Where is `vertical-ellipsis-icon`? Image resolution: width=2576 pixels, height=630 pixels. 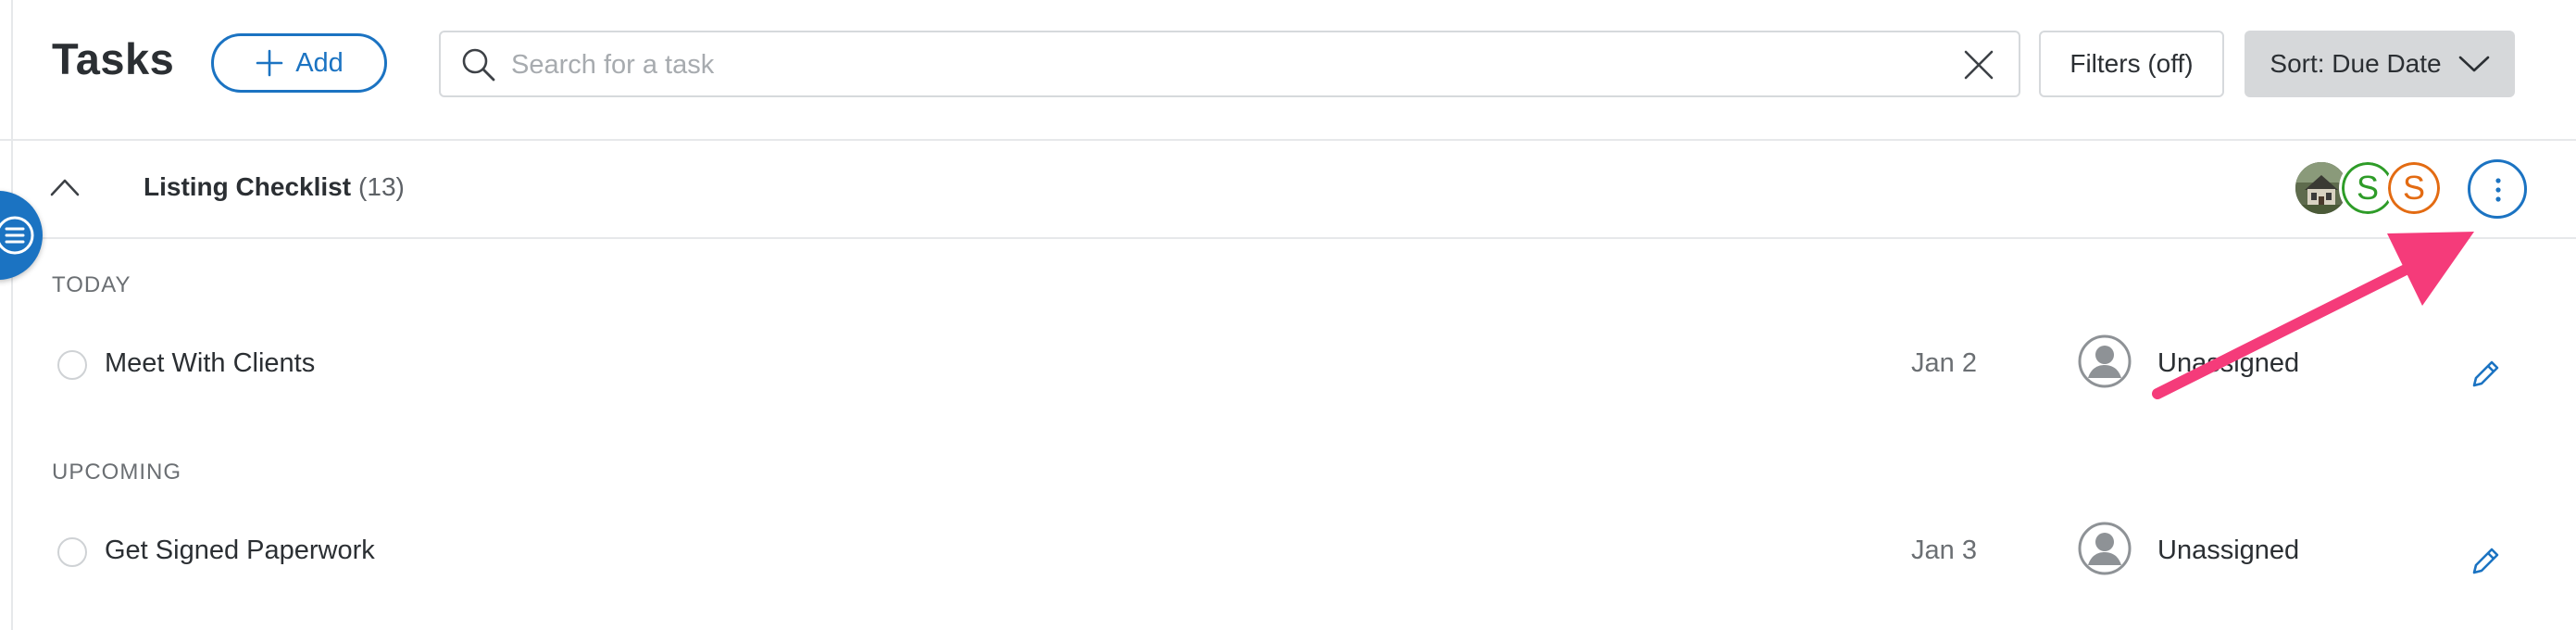
vertical-ellipsis-icon is located at coordinates (2498, 190).